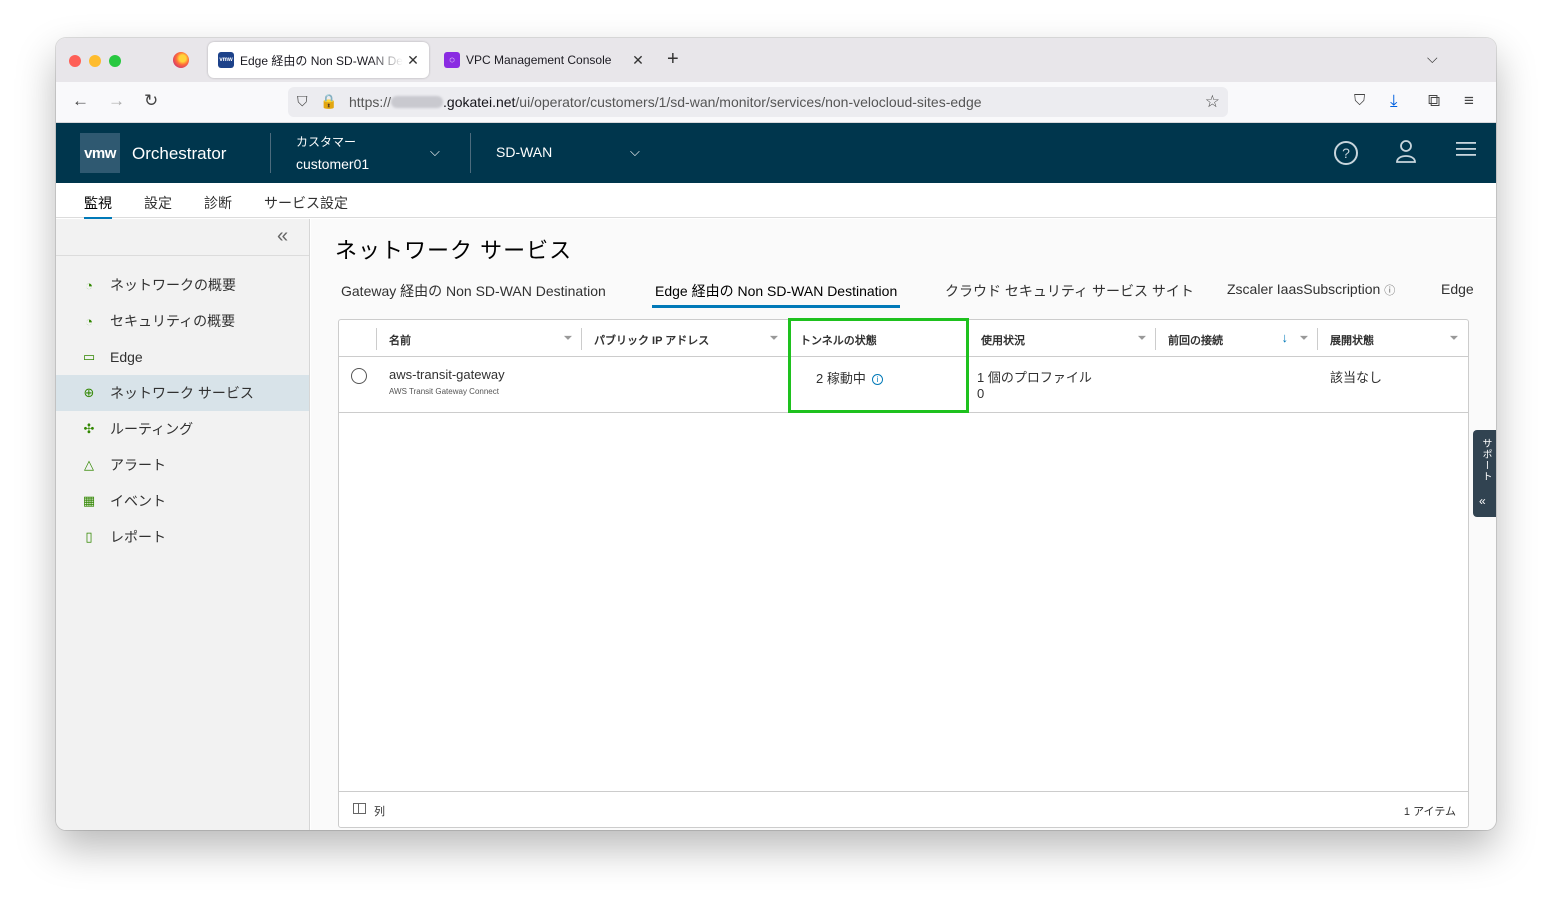 The height and width of the screenshot is (905, 1552). I want to click on app-title: Orchestrator, so click(179, 153).